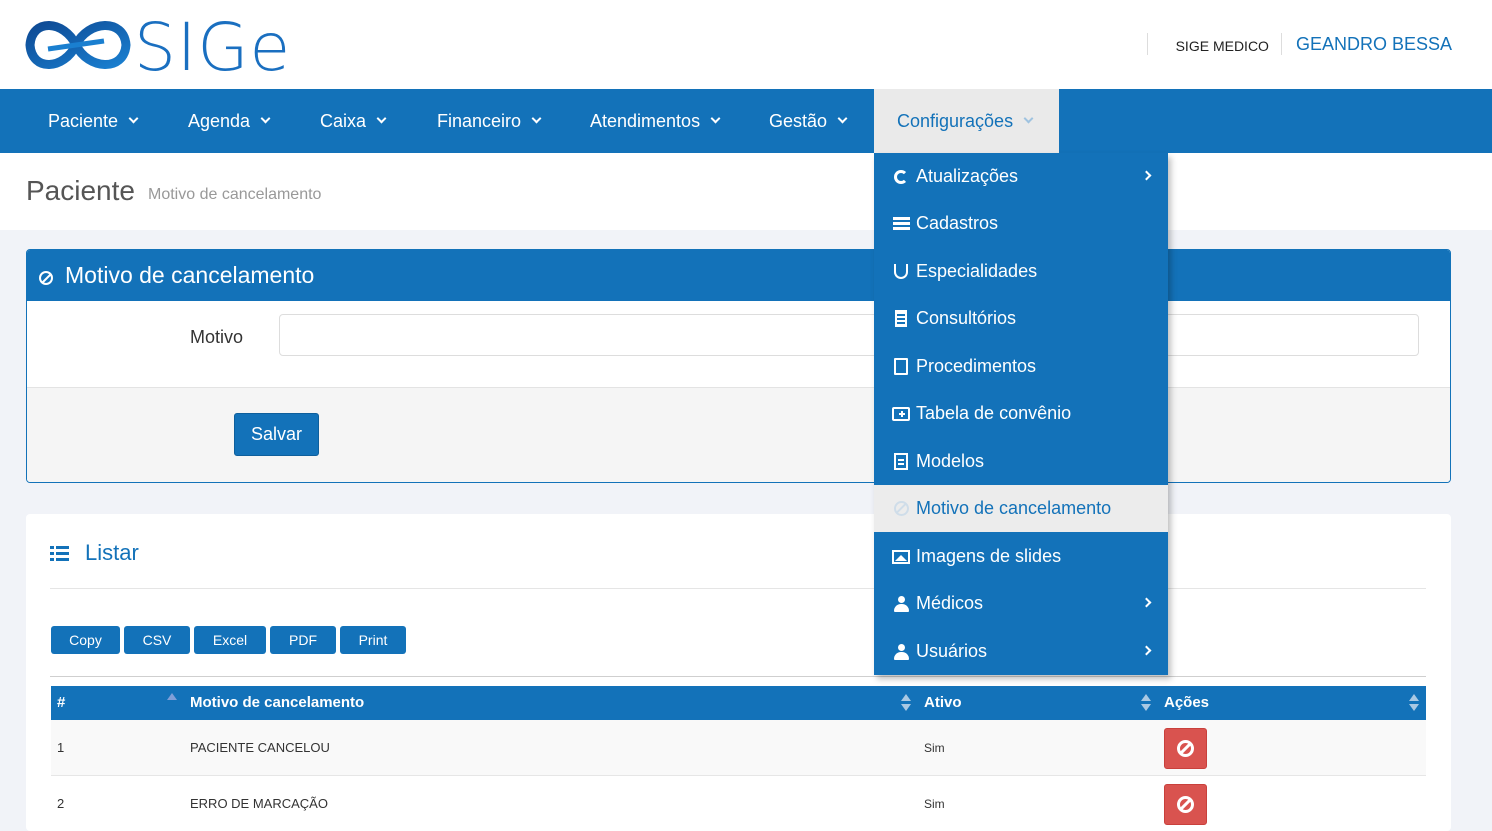  I want to click on document-icon, so click(901, 462).